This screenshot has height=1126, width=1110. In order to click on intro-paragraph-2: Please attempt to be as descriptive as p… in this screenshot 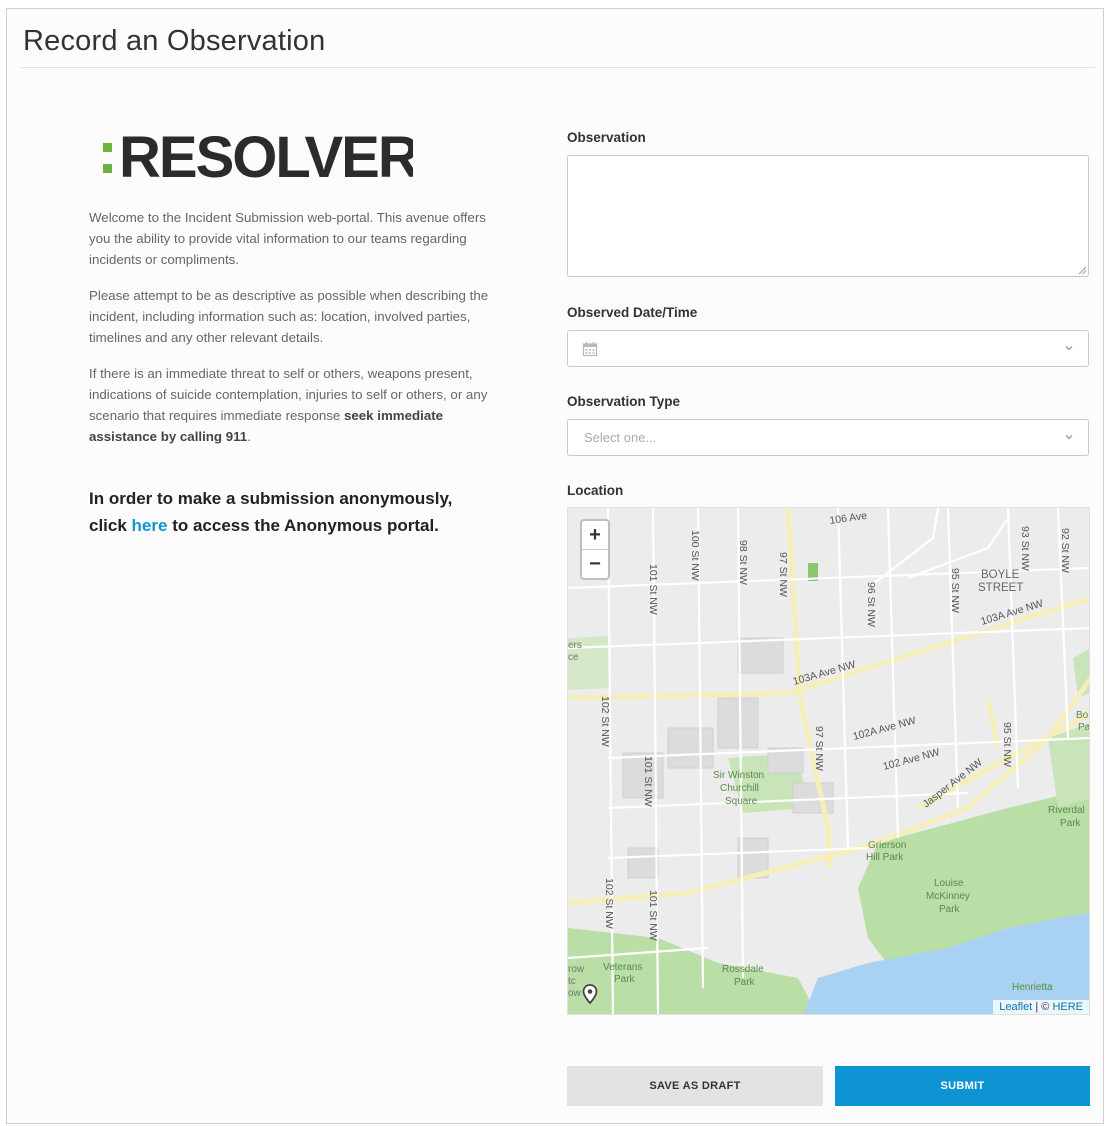, I will do `click(289, 316)`.